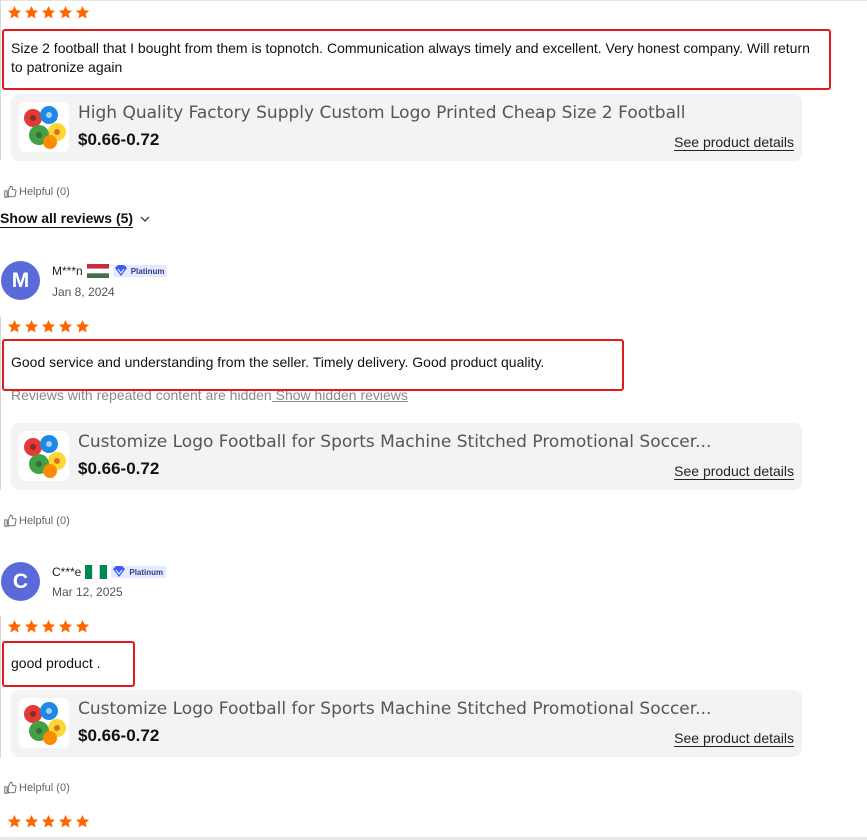  What do you see at coordinates (110, 271) in the screenshot?
I see `reviewer-info: M***n Platinum` at bounding box center [110, 271].